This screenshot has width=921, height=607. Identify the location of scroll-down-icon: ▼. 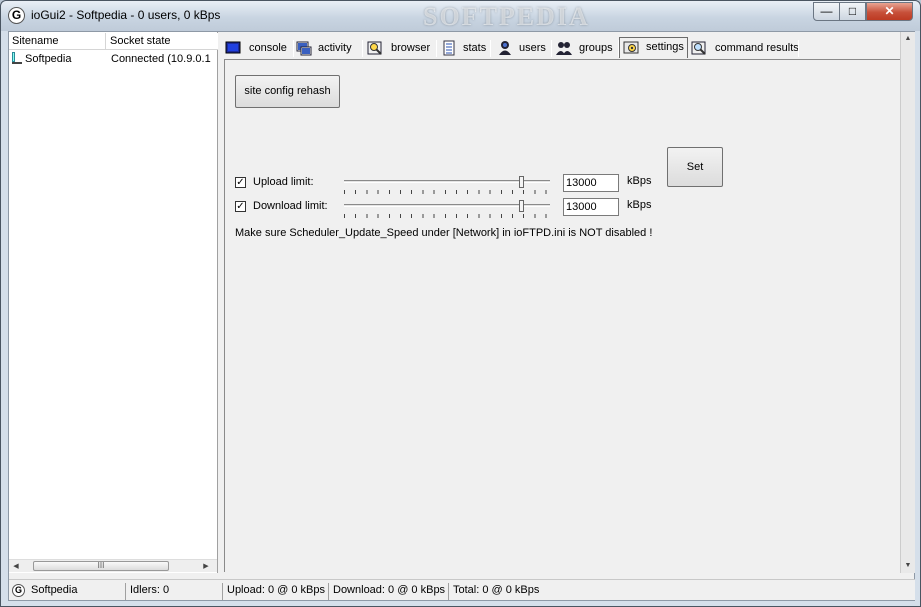
(908, 566).